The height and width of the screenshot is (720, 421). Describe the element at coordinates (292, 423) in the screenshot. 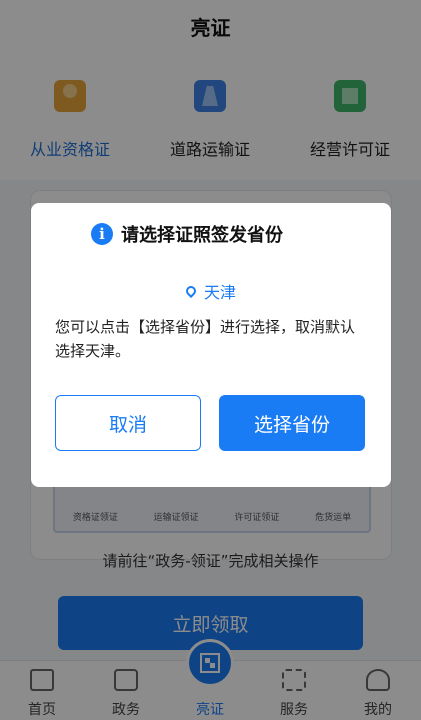

I see `select-province-button: 选择省份` at that location.